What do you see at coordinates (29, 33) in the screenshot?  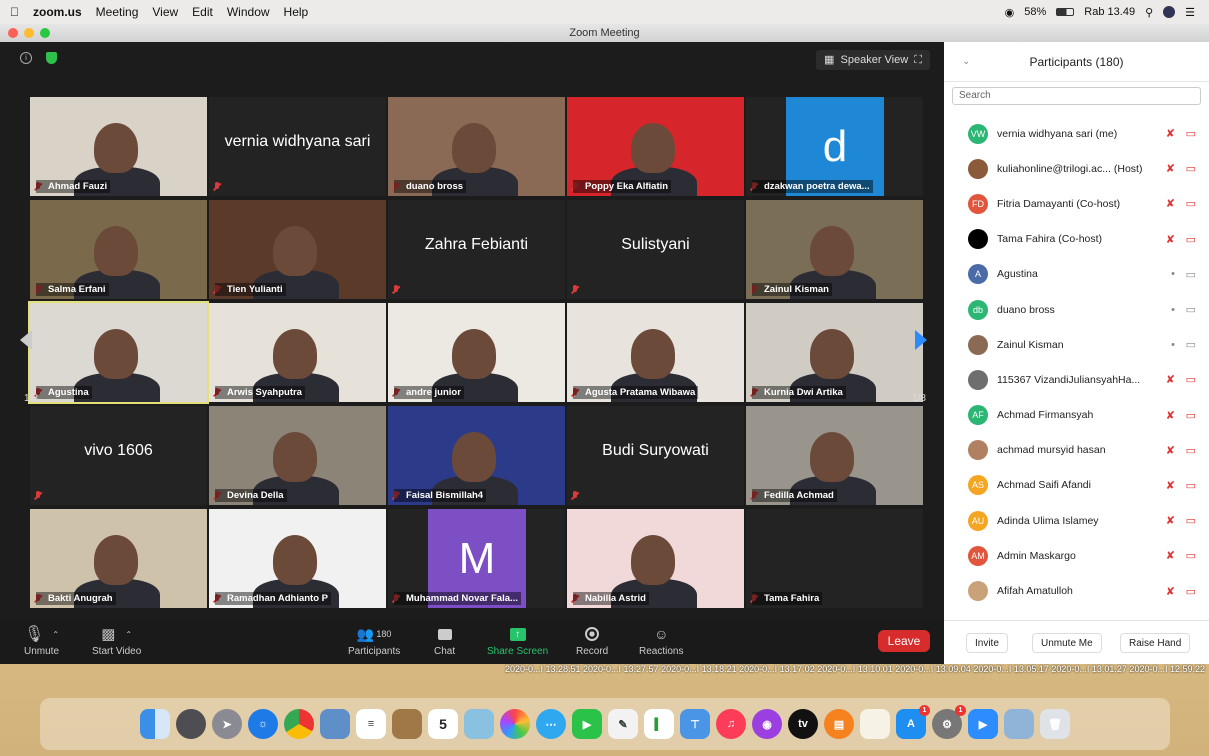 I see `minimize-window-button` at bounding box center [29, 33].